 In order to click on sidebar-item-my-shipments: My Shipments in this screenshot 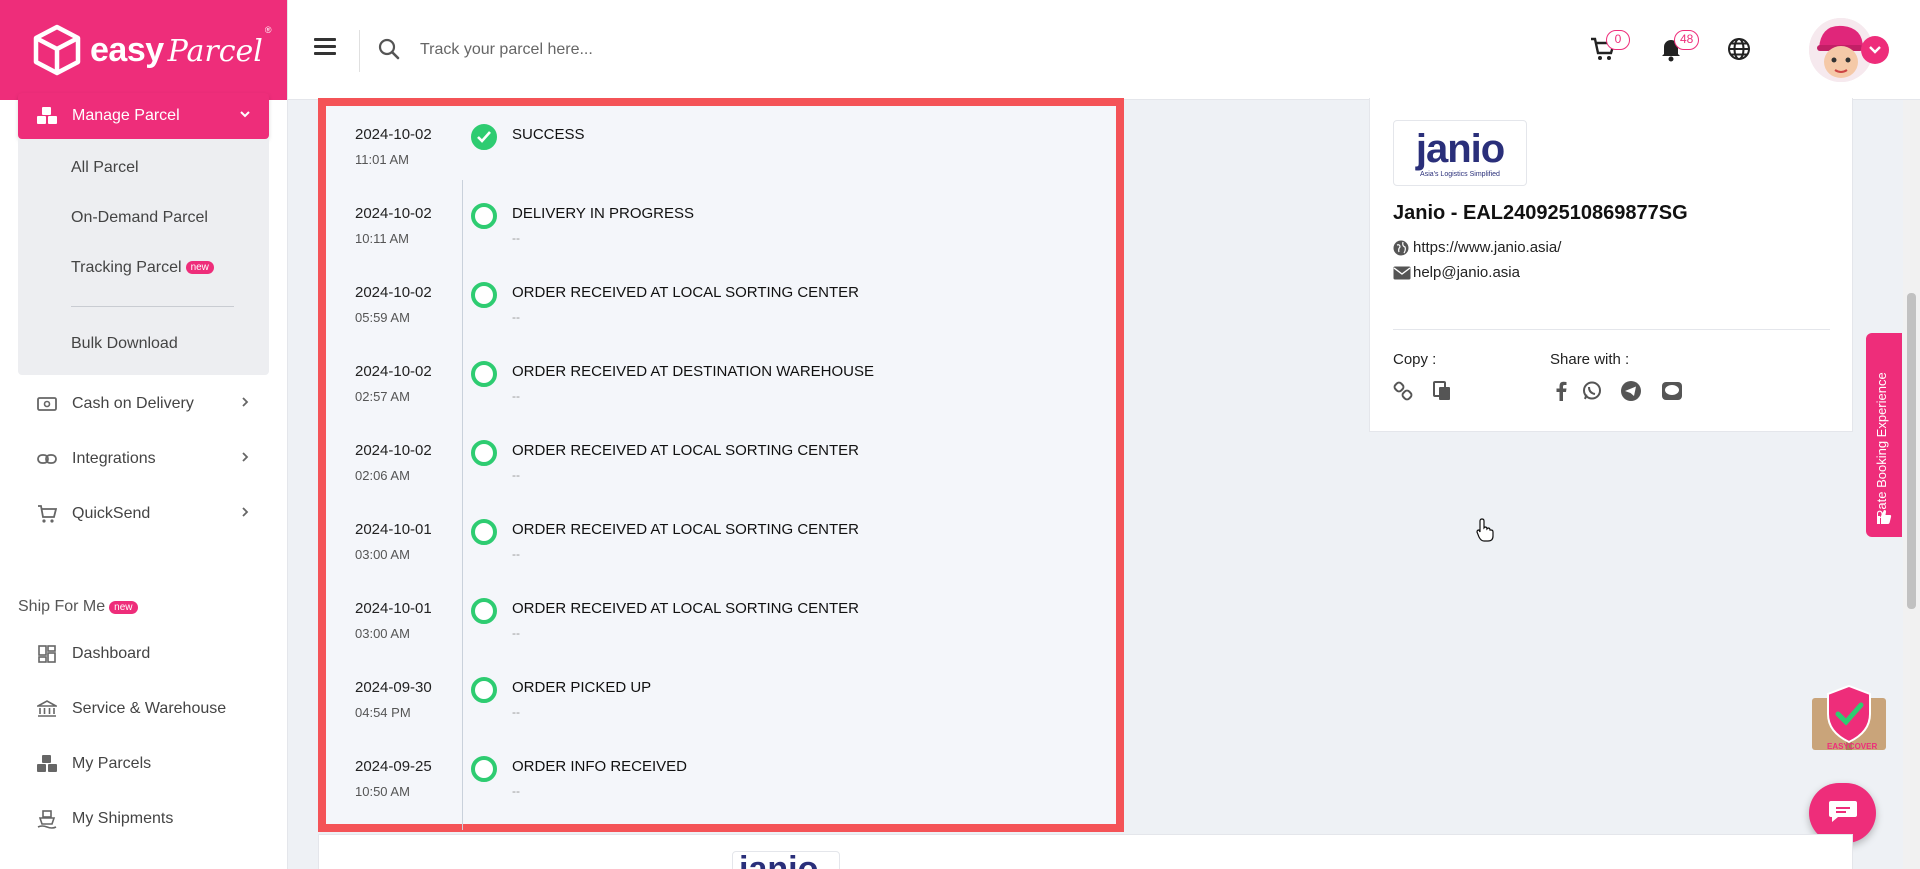, I will do `click(146, 819)`.